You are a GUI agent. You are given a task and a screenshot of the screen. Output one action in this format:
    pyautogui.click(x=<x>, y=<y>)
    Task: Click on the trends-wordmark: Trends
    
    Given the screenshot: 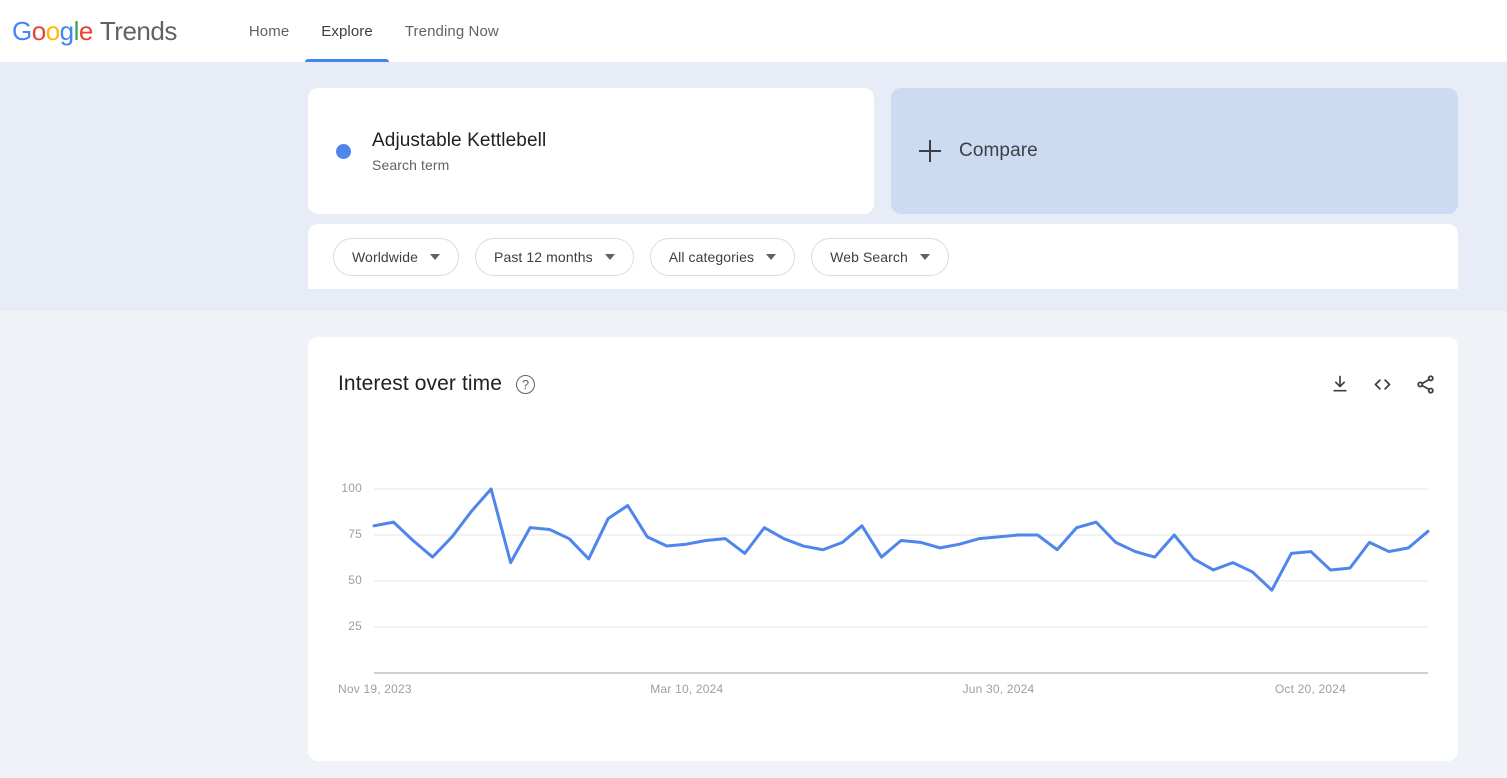 What is the action you would take?
    pyautogui.click(x=138, y=30)
    